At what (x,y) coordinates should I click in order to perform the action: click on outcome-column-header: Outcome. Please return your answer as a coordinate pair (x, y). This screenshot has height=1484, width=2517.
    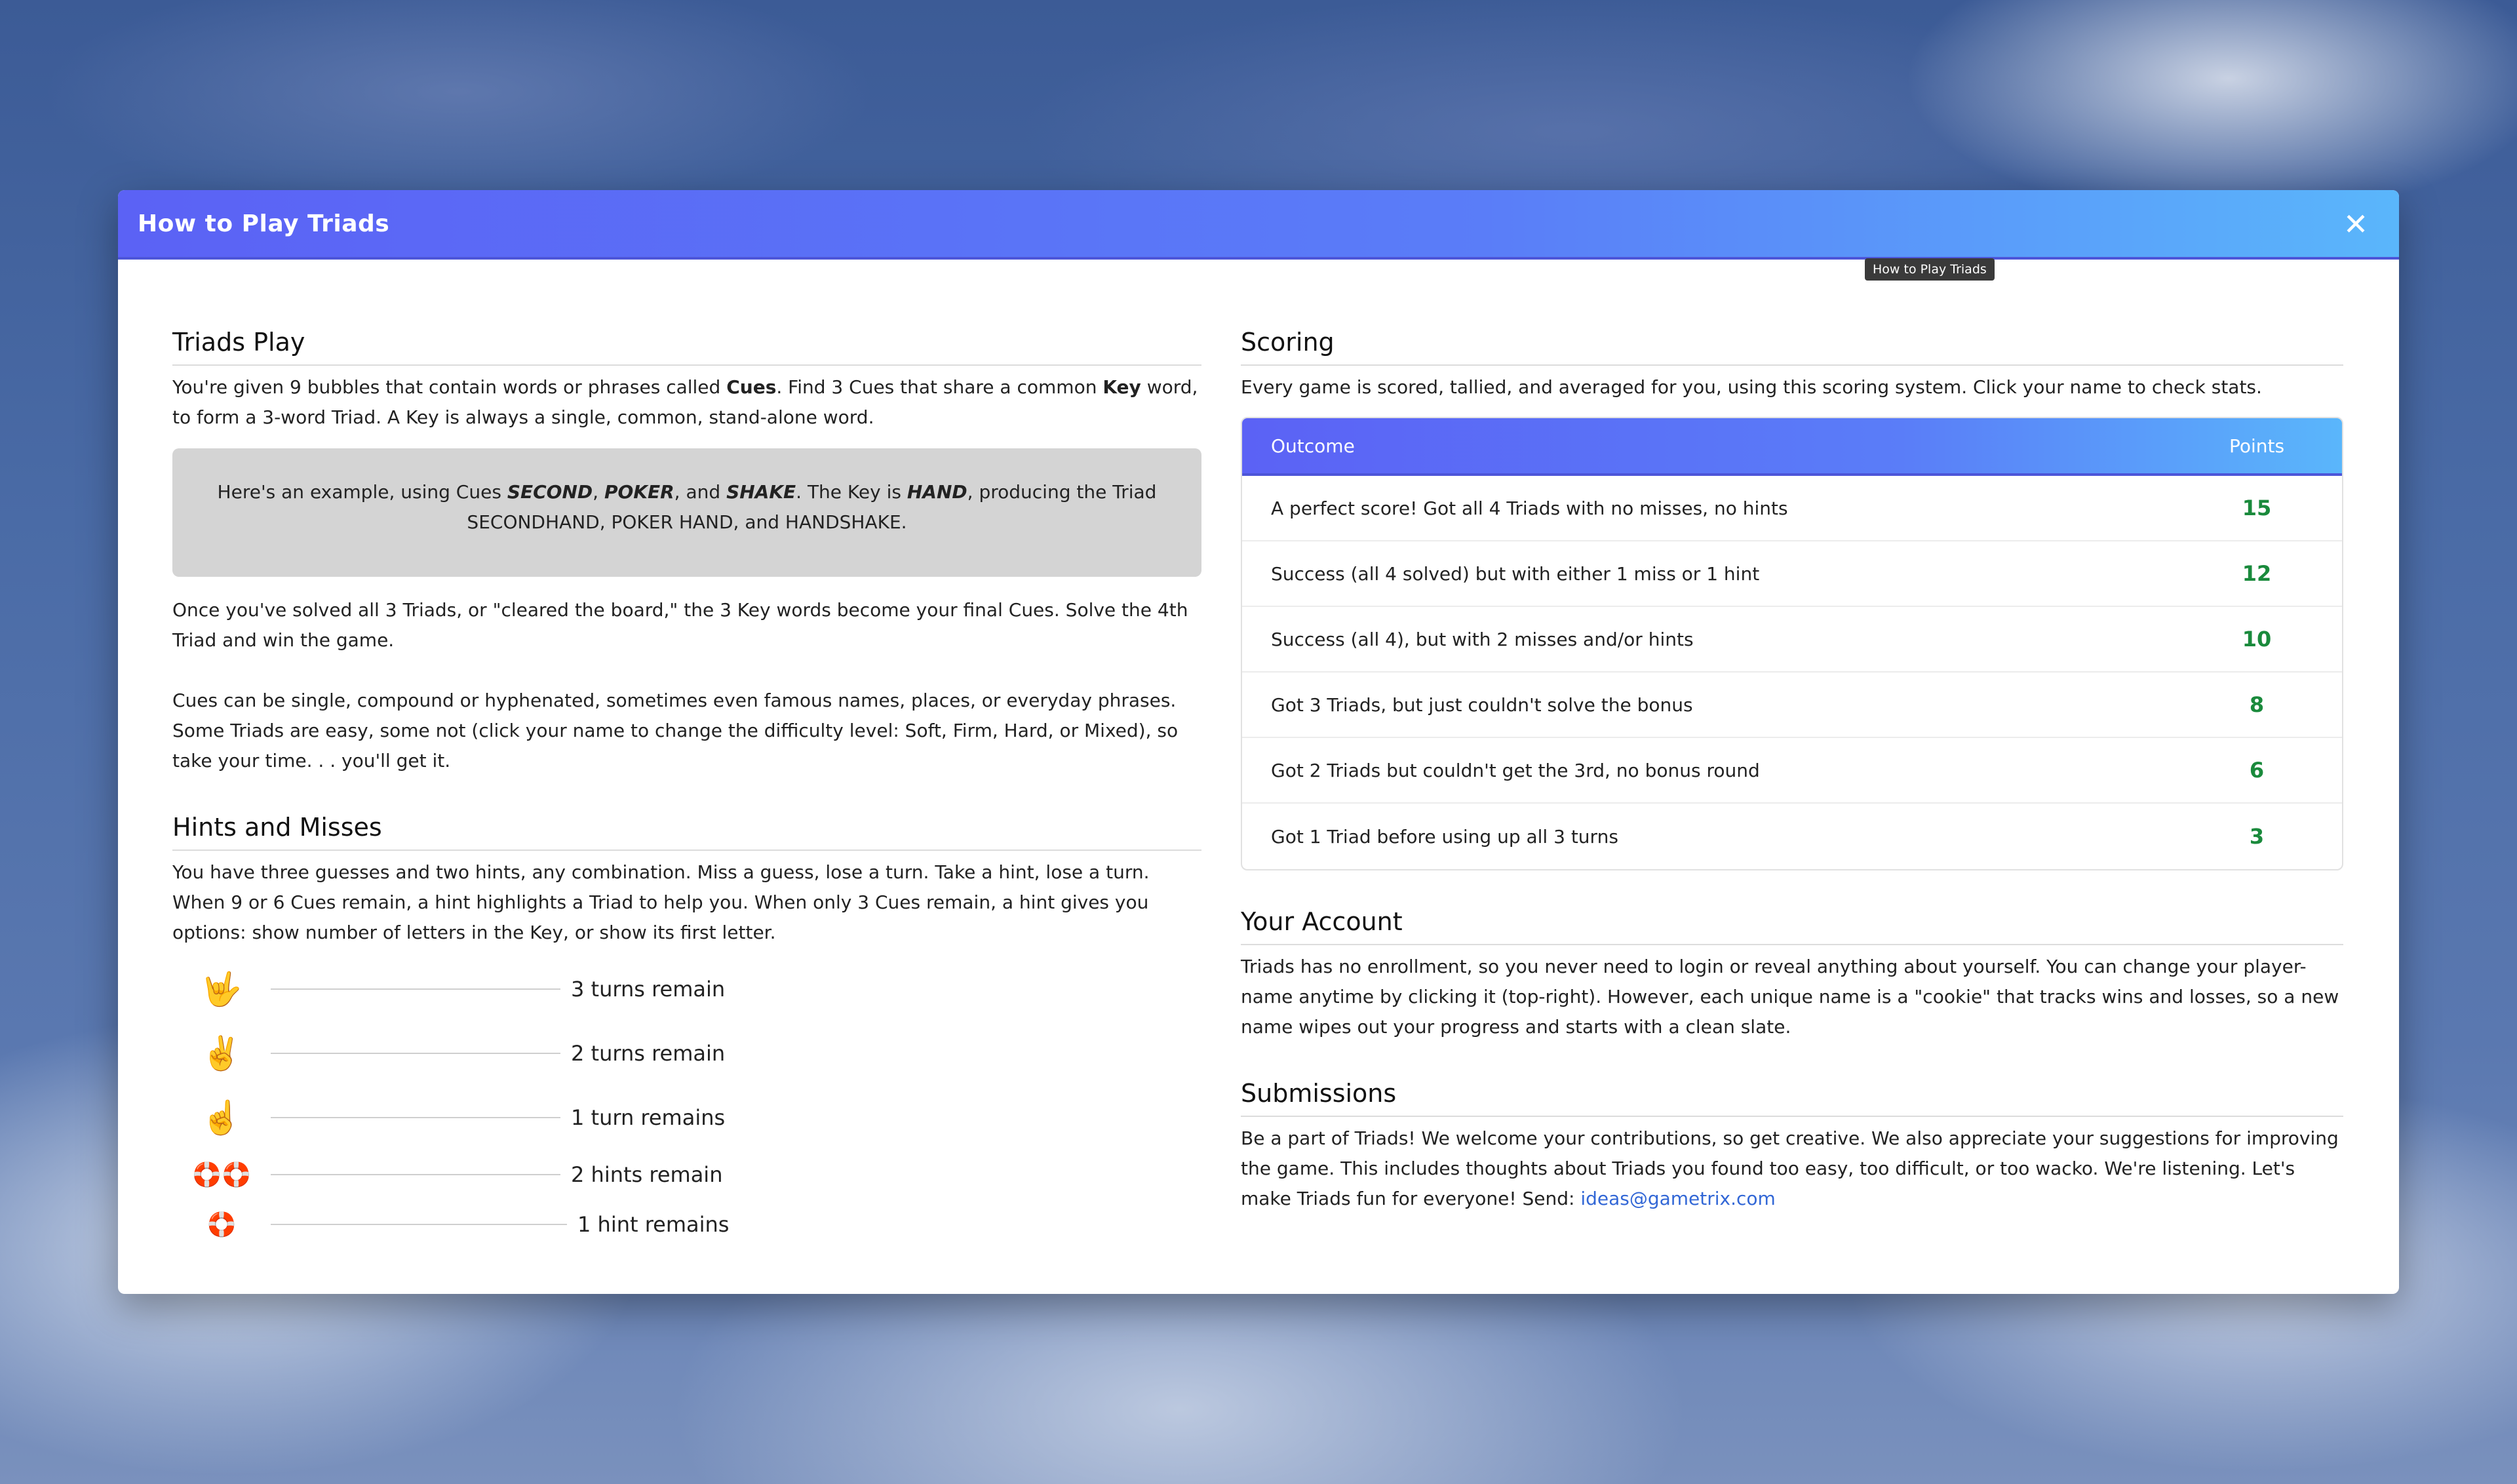
    Looking at the image, I should click on (1313, 446).